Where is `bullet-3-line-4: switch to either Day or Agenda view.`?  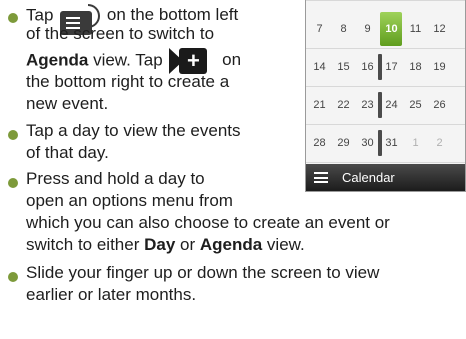 bullet-3-line-4: switch to either Day or Agenda view. is located at coordinates (165, 245).